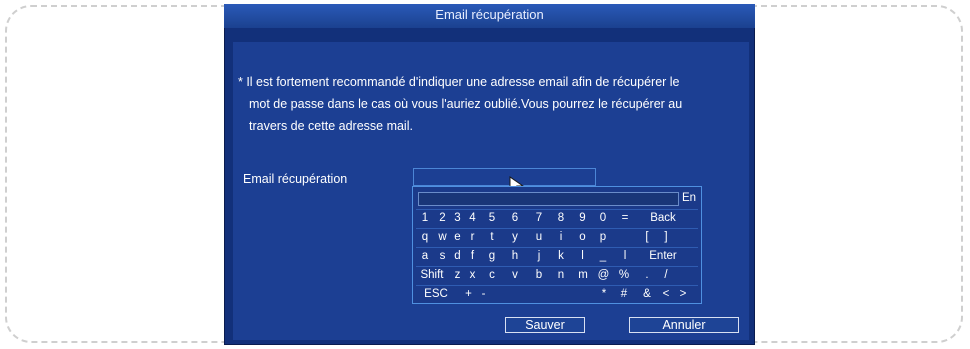 The height and width of the screenshot is (349, 970). What do you see at coordinates (436, 294) in the screenshot?
I see `keyboard-key: ESC` at bounding box center [436, 294].